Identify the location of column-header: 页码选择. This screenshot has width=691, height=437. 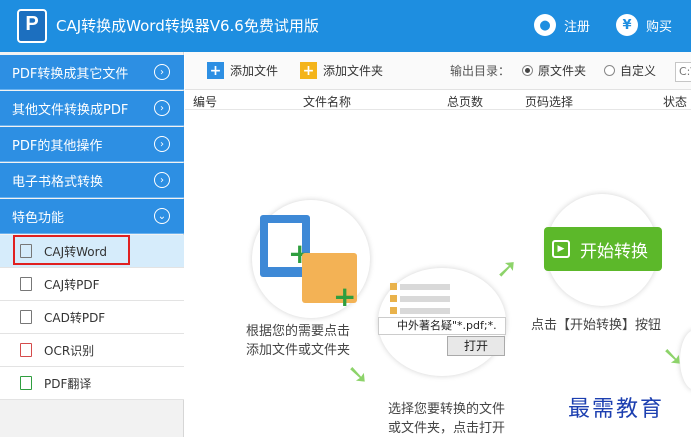
(549, 101).